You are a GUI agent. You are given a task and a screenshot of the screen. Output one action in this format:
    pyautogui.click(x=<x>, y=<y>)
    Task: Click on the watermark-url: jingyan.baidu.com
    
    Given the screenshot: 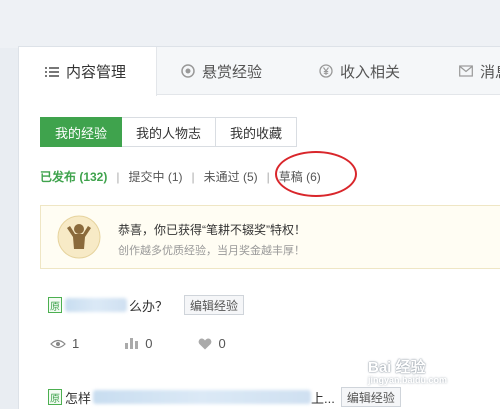 What is the action you would take?
    pyautogui.click(x=408, y=380)
    